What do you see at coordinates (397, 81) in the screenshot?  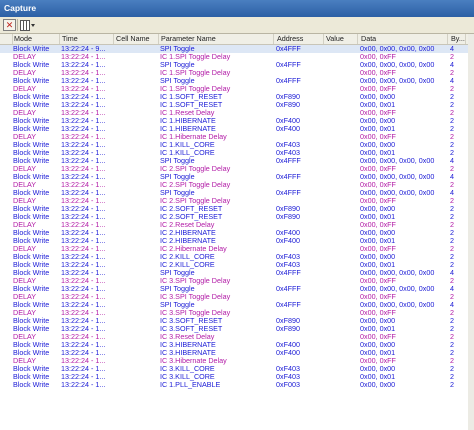 I see `cell-data: 0x00, 0x00, 0x00, 0x00` at bounding box center [397, 81].